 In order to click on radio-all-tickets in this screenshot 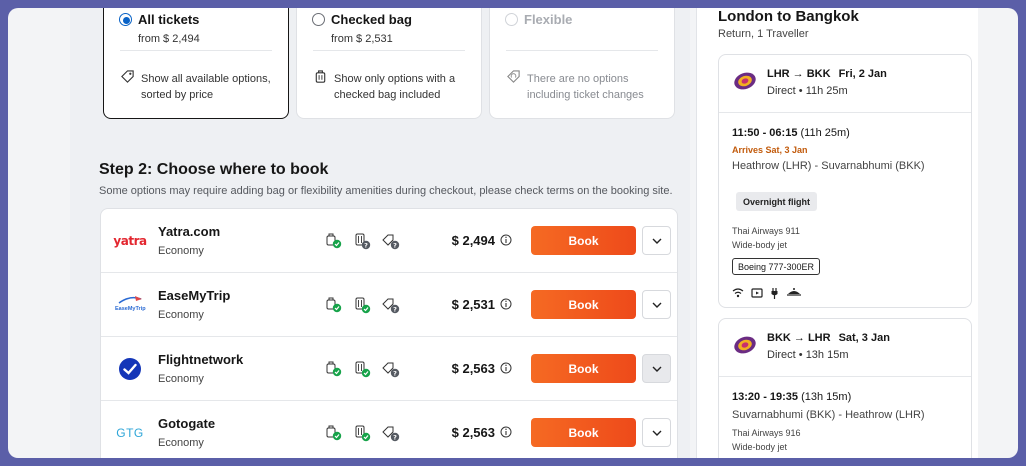, I will do `click(125, 19)`.